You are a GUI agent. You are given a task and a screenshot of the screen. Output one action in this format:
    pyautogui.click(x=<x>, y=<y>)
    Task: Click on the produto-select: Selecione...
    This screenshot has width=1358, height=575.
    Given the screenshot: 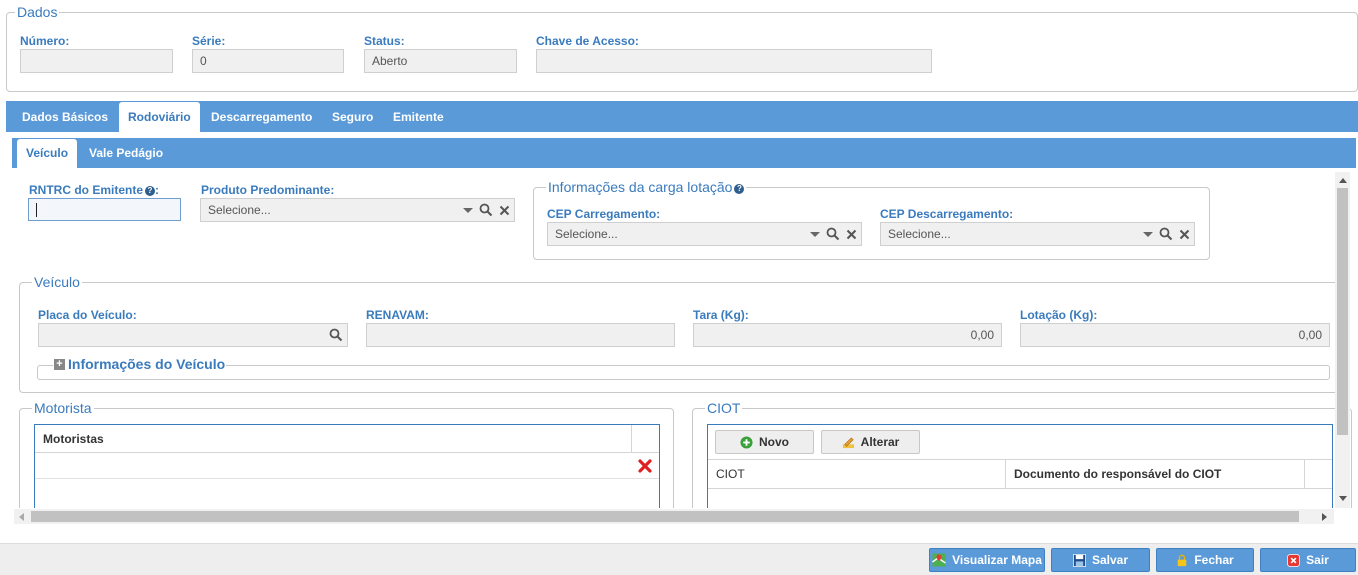 What is the action you would take?
    pyautogui.click(x=357, y=210)
    